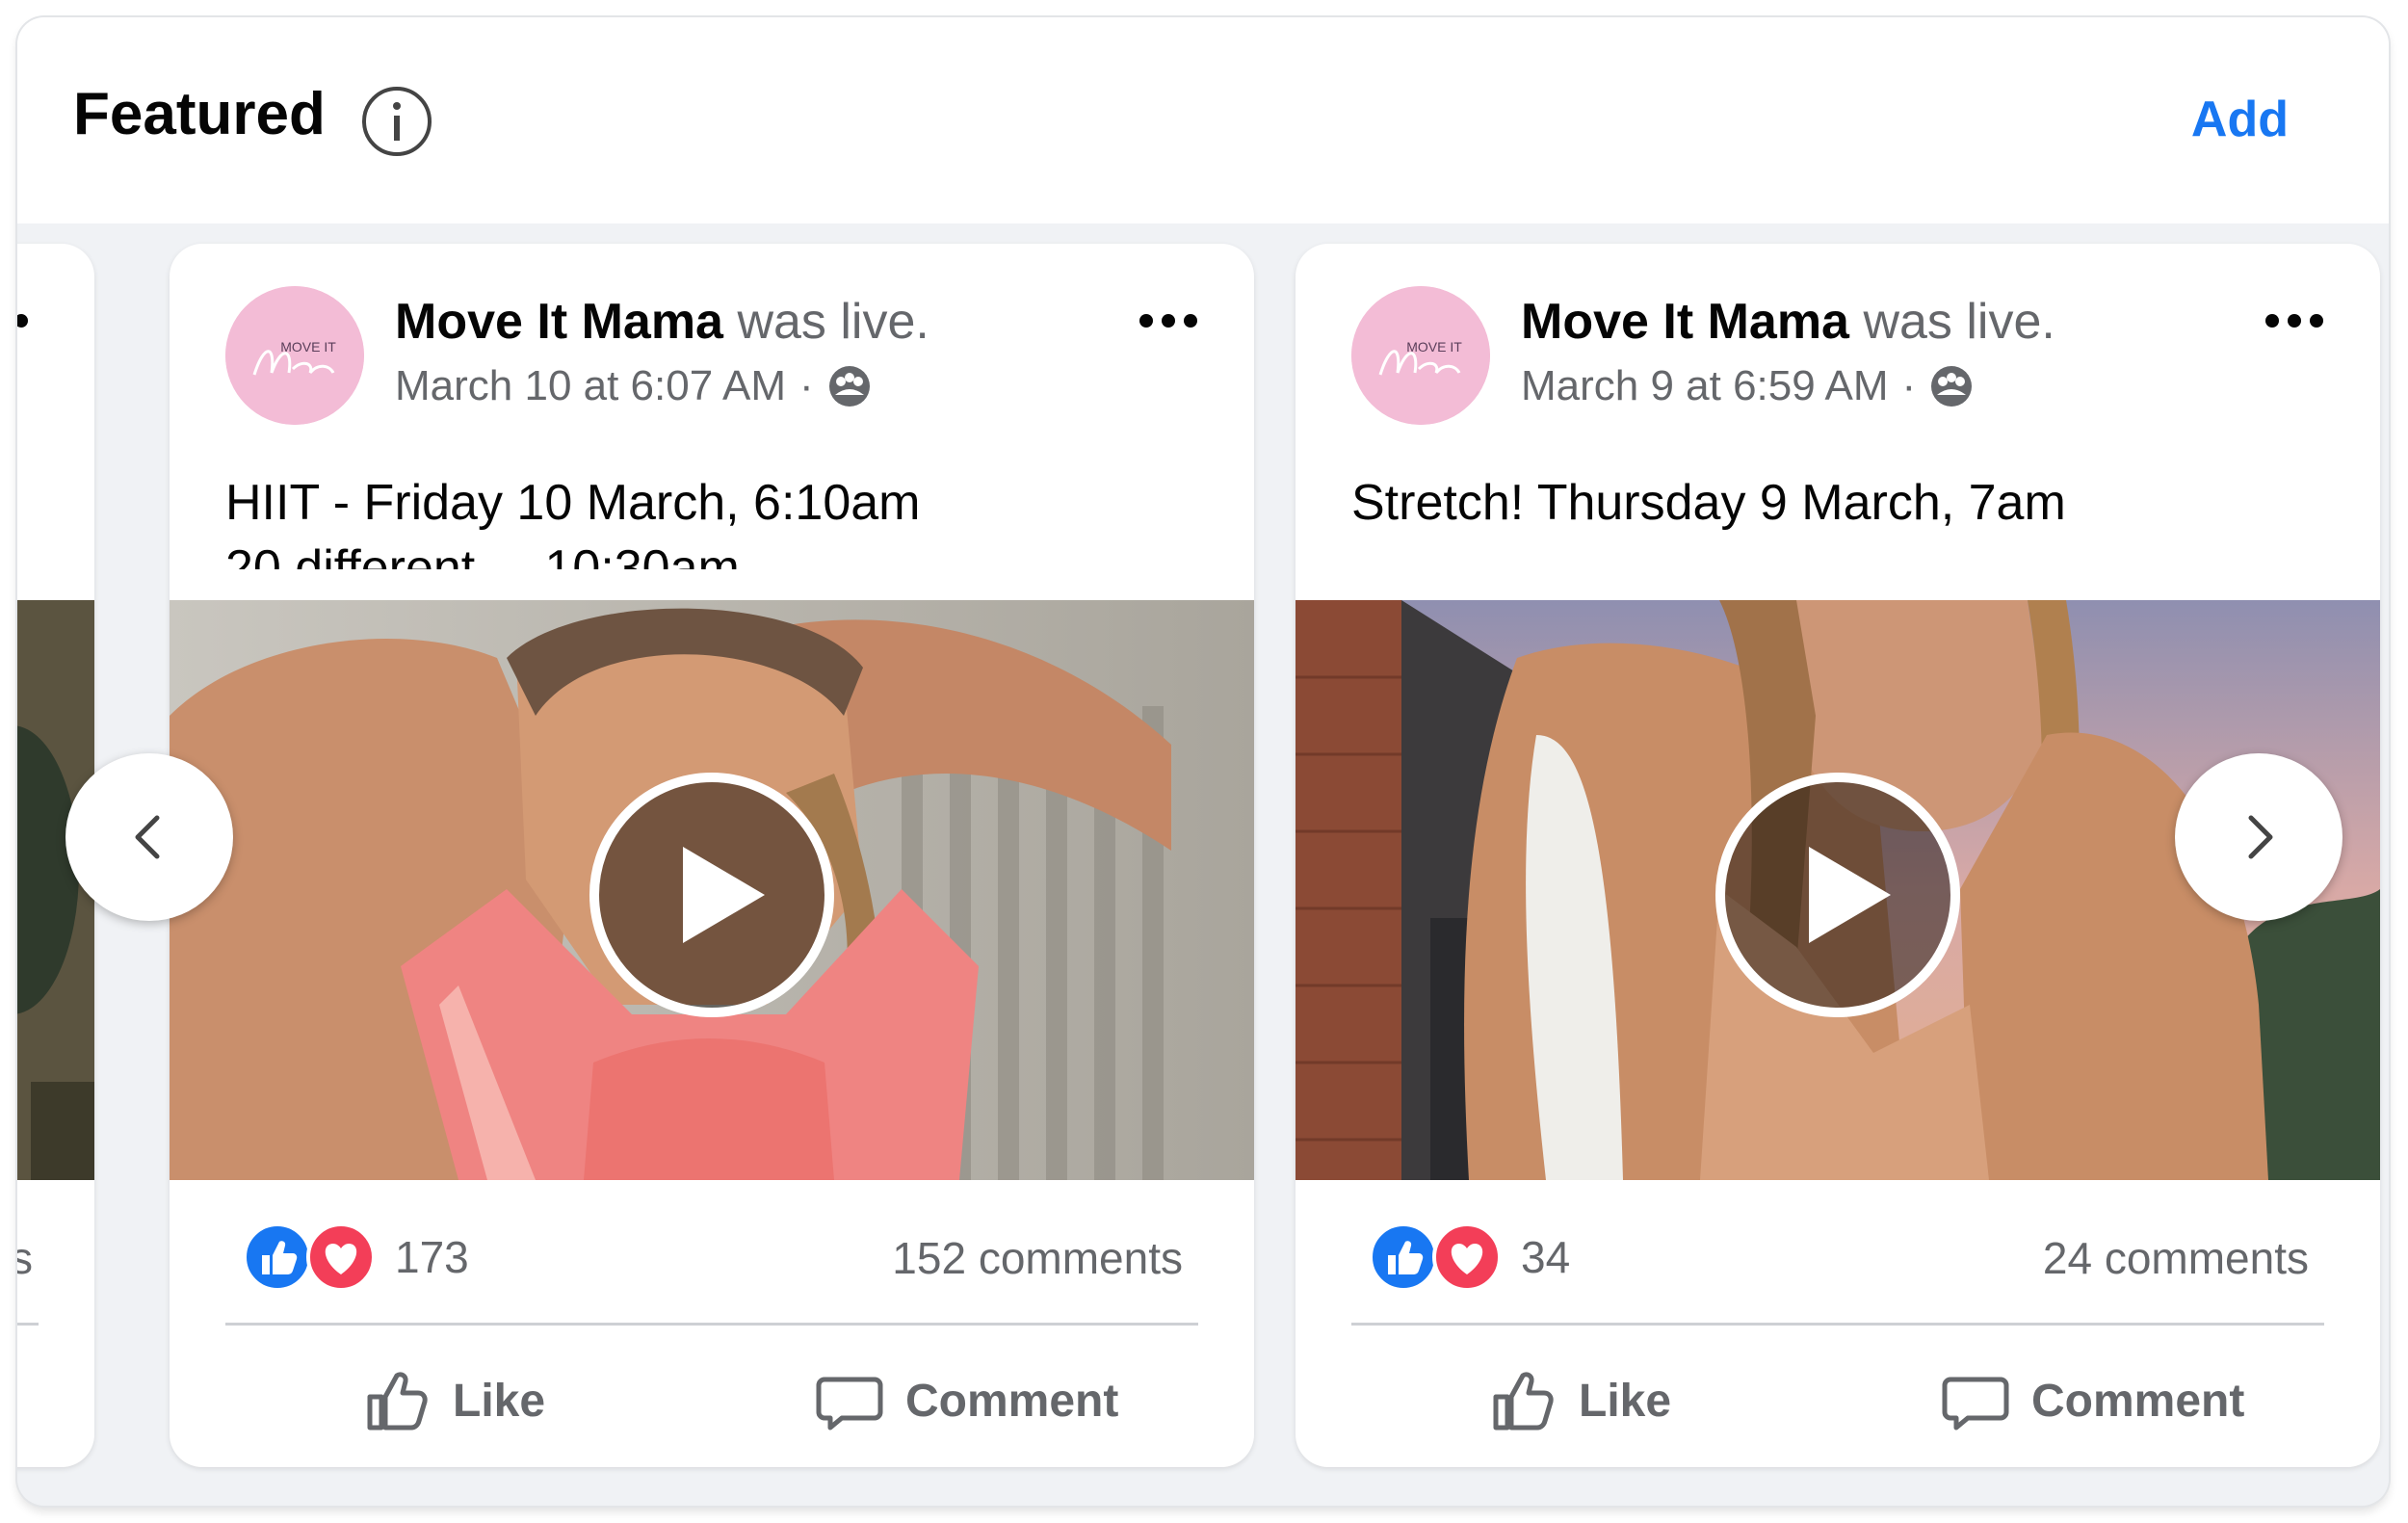 This screenshot has width=2408, height=1523. What do you see at coordinates (590, 386) in the screenshot?
I see `post-timestamp: March 10 at 6:07 AM` at bounding box center [590, 386].